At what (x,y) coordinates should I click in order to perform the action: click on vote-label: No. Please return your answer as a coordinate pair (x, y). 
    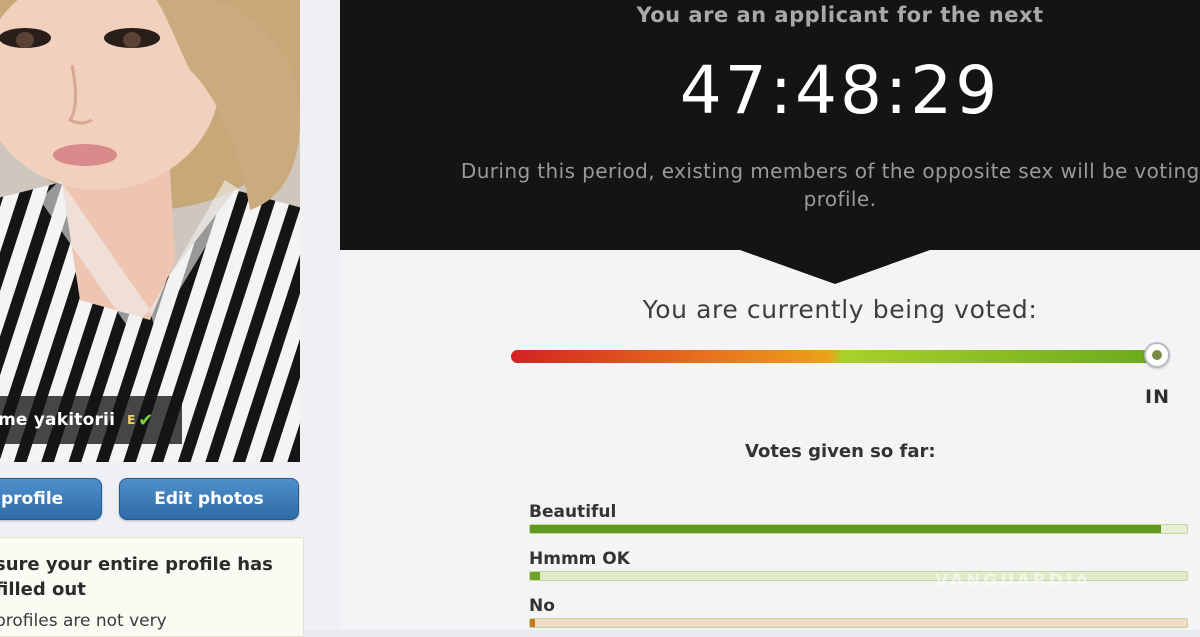
    Looking at the image, I should click on (542, 606).